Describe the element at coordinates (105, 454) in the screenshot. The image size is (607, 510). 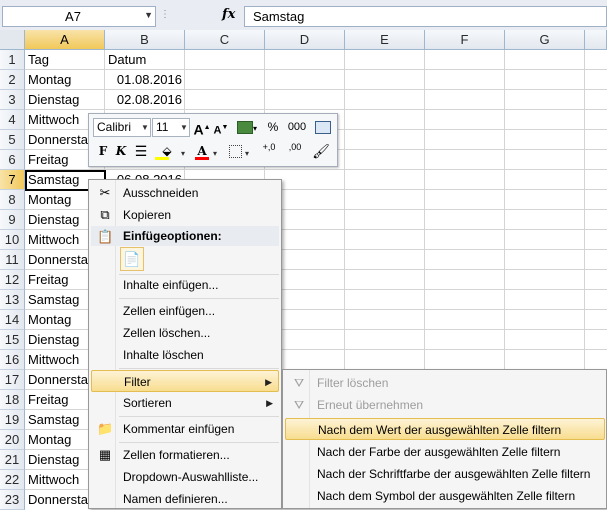
I see `format-cells-icon: ▦` at that location.